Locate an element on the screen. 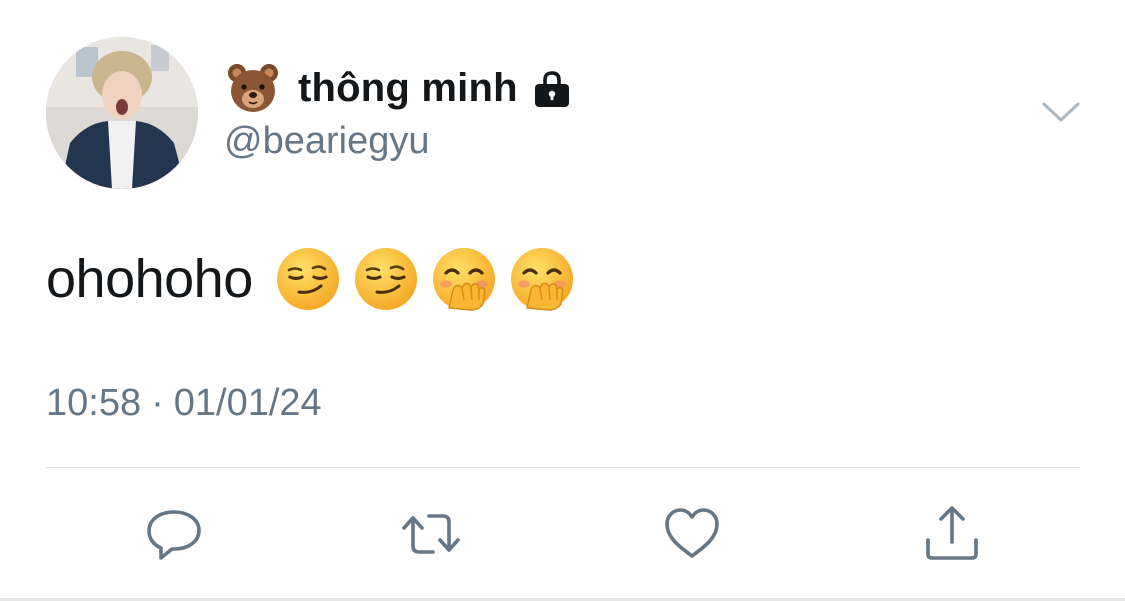  tweet-body: ohohoho is located at coordinates (316, 279).